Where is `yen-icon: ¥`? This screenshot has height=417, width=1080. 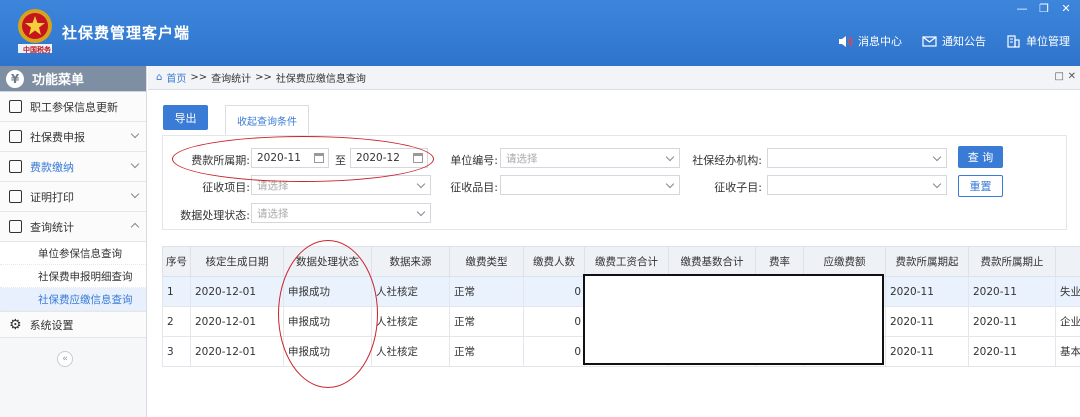
yen-icon: ¥ is located at coordinates (15, 78).